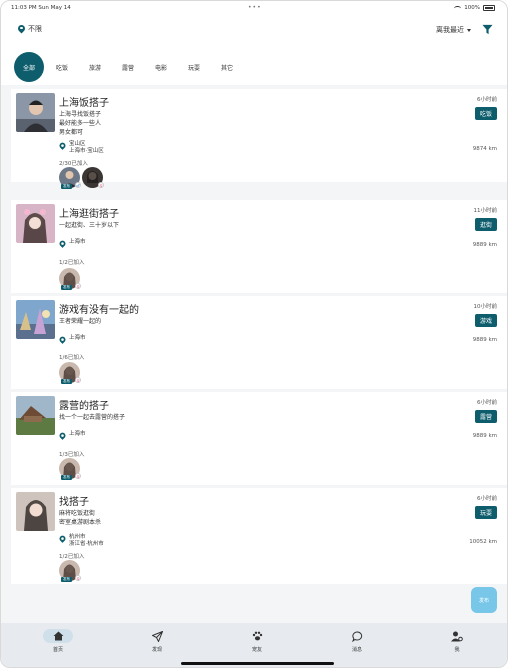  I want to click on filter-icon, so click(487, 29).